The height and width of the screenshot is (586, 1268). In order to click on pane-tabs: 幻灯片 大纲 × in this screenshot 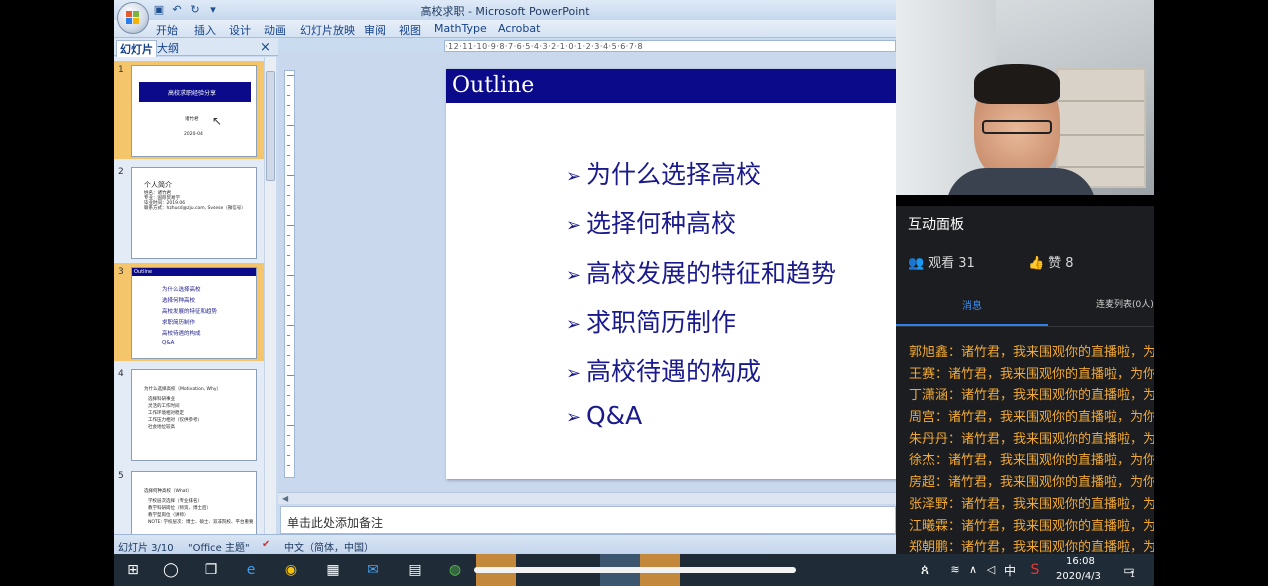, I will do `click(196, 47)`.